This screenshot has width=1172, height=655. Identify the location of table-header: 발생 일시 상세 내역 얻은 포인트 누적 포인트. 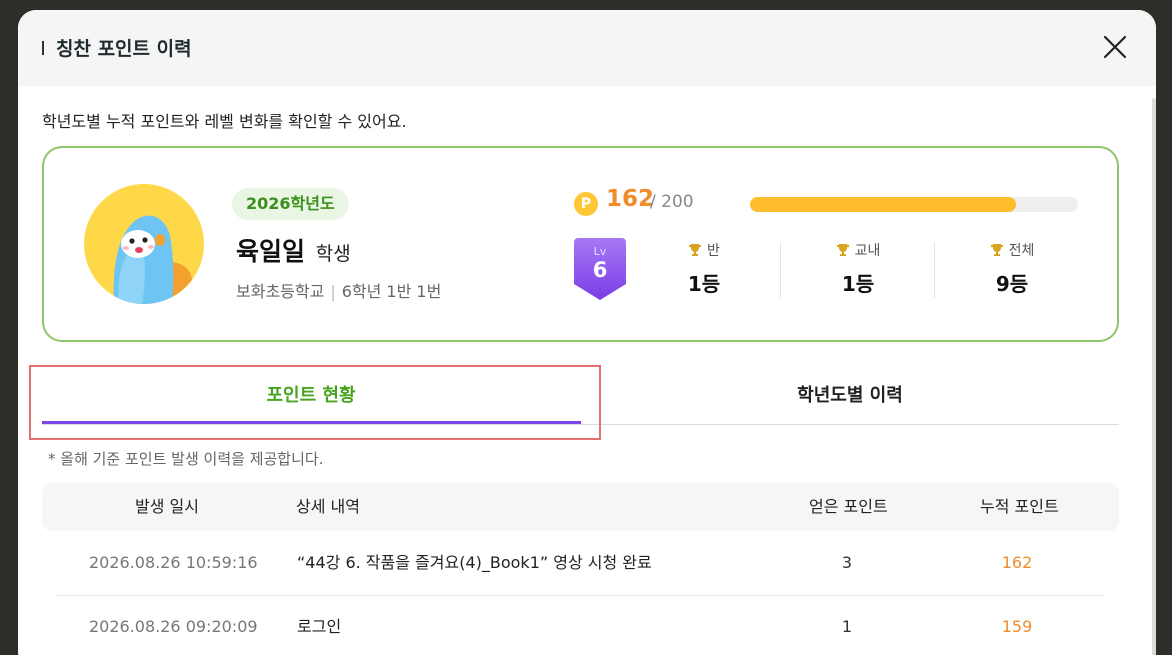
(580, 507).